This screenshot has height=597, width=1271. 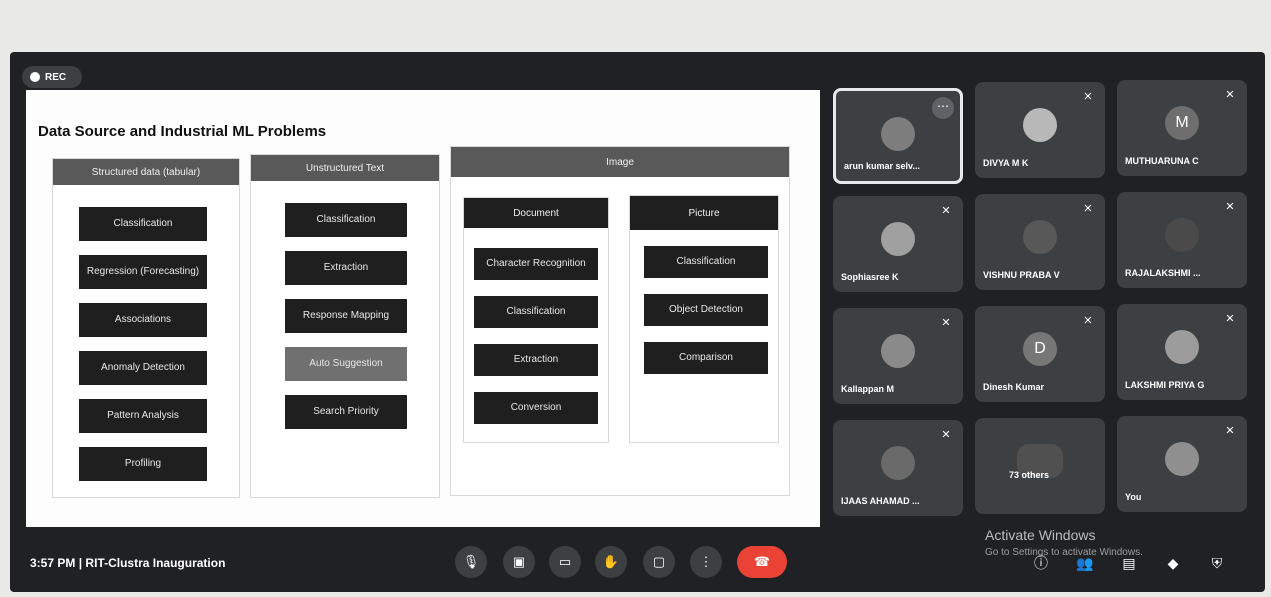 What do you see at coordinates (143, 368) in the screenshot?
I see `structured-item: Anomaly Detection` at bounding box center [143, 368].